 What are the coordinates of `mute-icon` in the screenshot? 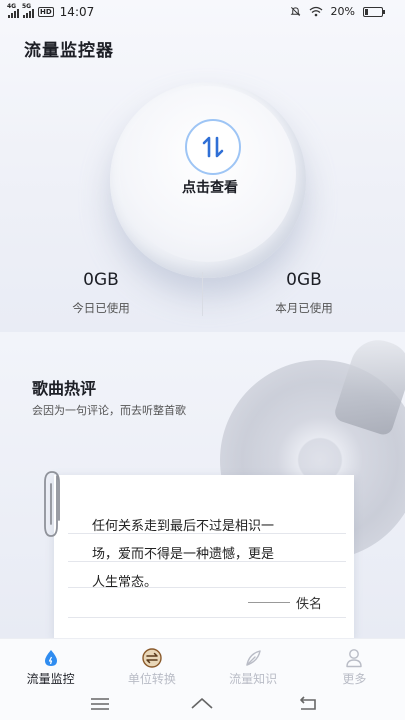 It's located at (295, 11).